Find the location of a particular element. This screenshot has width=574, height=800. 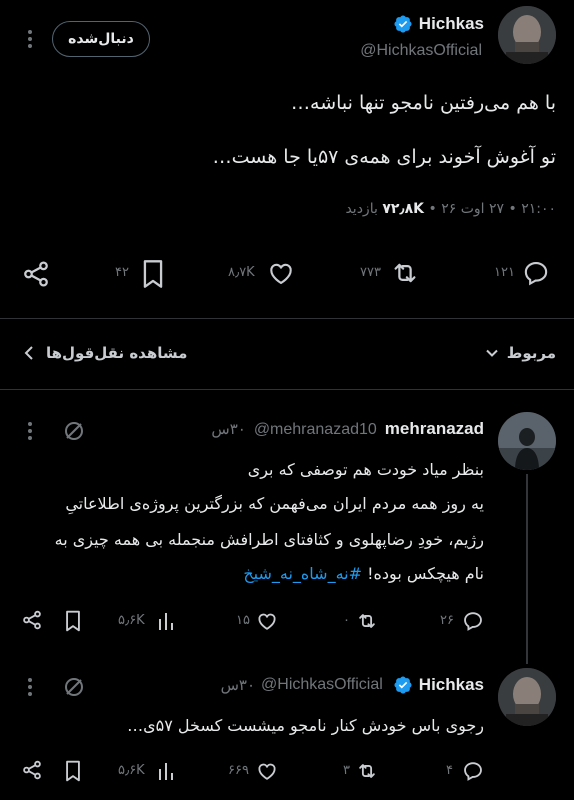

chevron-down-icon is located at coordinates (492, 353).